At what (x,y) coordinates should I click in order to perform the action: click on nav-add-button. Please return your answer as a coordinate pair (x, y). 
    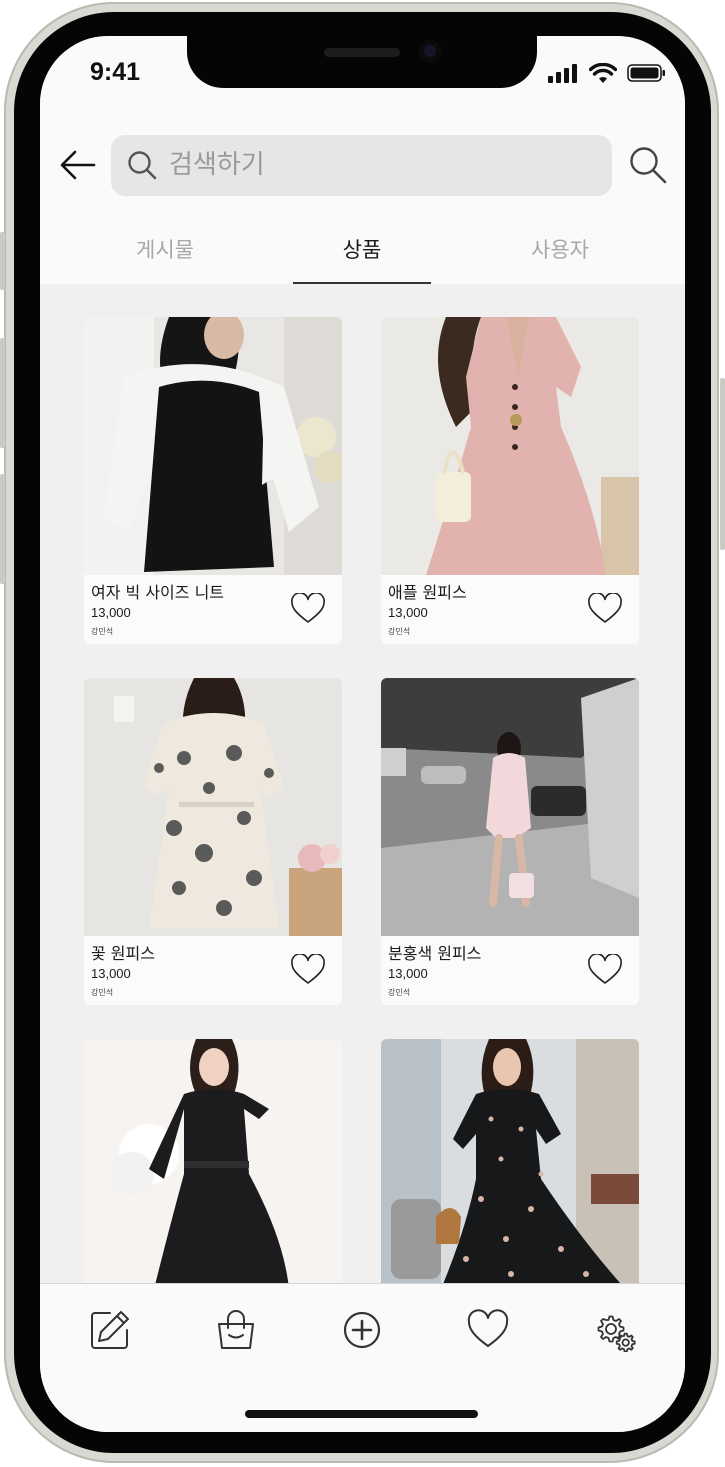
    Looking at the image, I should click on (362, 1330).